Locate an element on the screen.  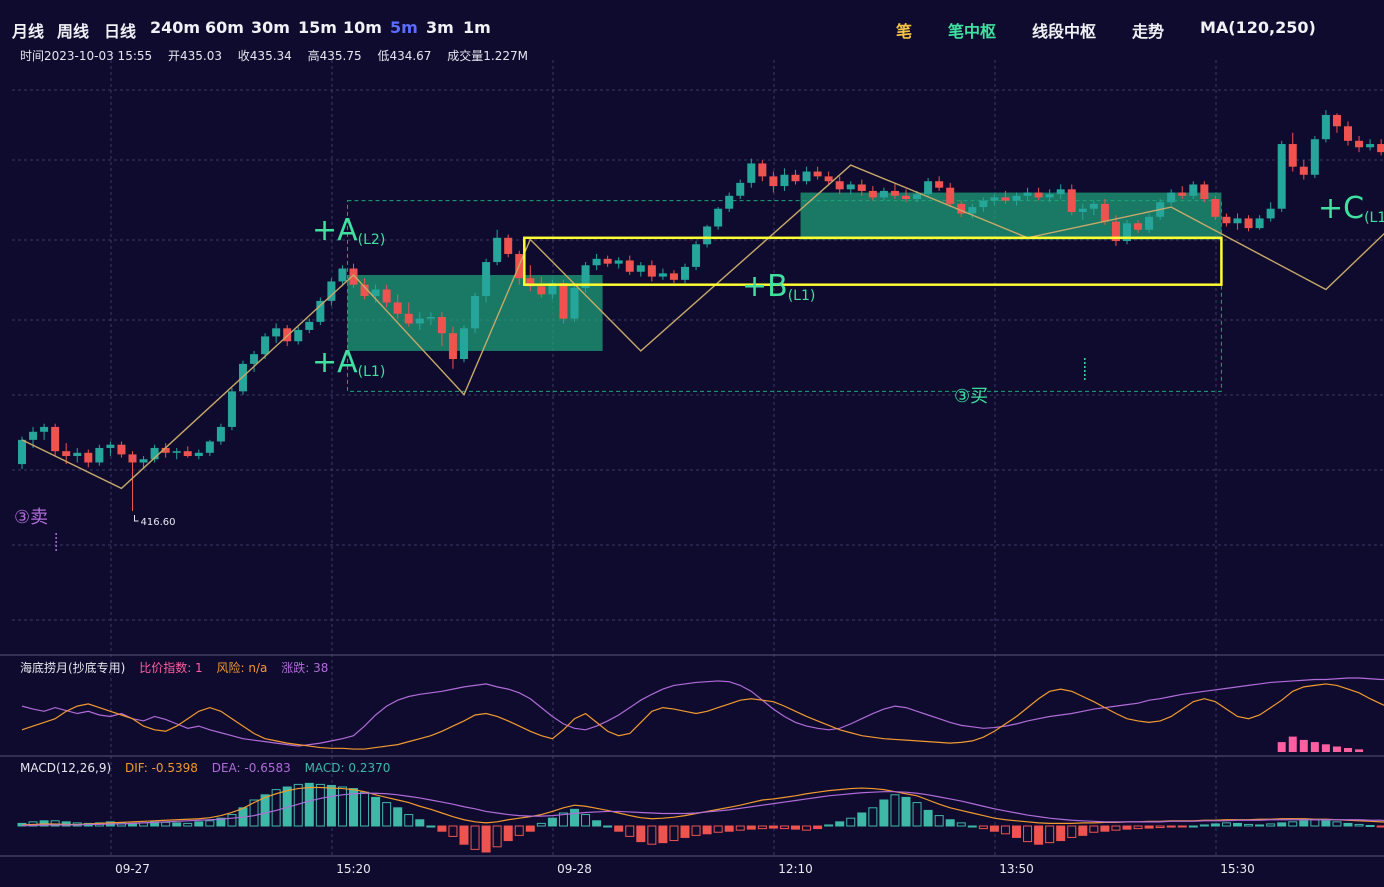
x-tick-label-4: 13:50 is located at coordinates (1016, 869).